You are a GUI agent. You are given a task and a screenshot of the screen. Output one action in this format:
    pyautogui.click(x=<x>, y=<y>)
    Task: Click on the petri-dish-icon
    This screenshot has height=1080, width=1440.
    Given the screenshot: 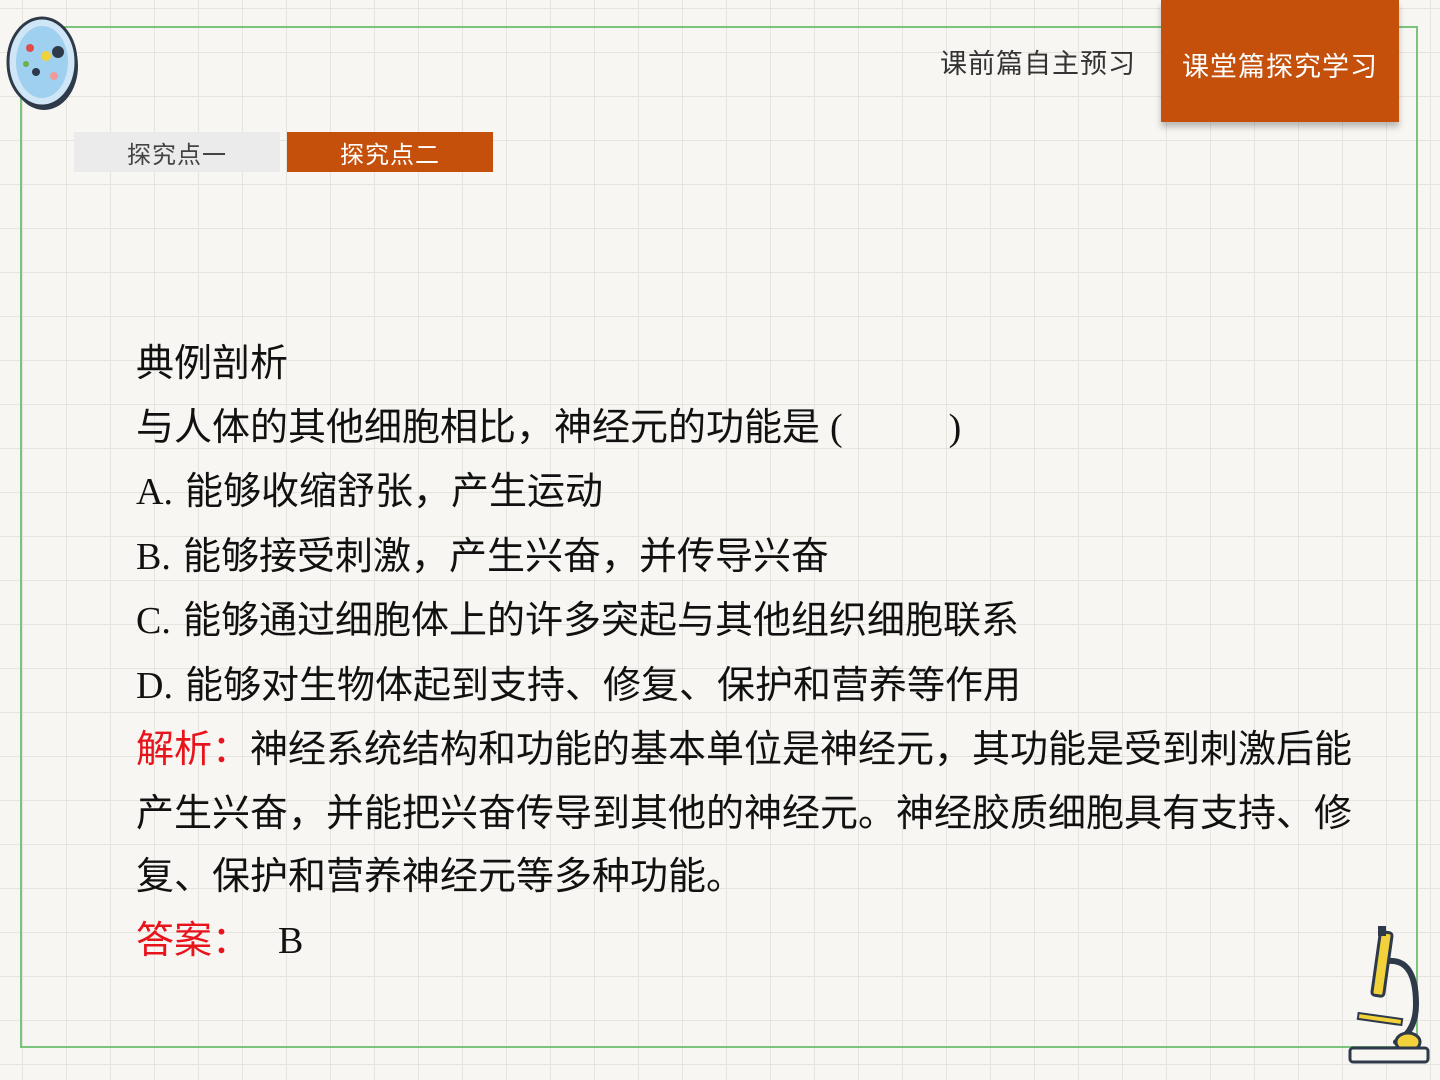 What is the action you would take?
    pyautogui.click(x=42, y=63)
    